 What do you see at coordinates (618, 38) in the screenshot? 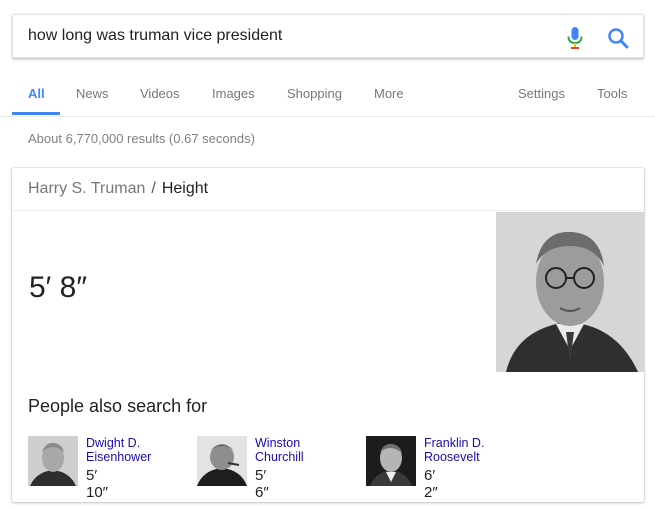
I see `search-icon` at bounding box center [618, 38].